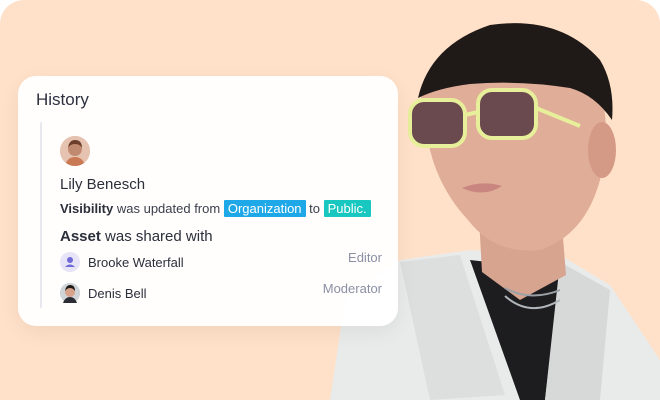  Describe the element at coordinates (352, 288) in the screenshot. I see `user-role: Moderator` at that location.